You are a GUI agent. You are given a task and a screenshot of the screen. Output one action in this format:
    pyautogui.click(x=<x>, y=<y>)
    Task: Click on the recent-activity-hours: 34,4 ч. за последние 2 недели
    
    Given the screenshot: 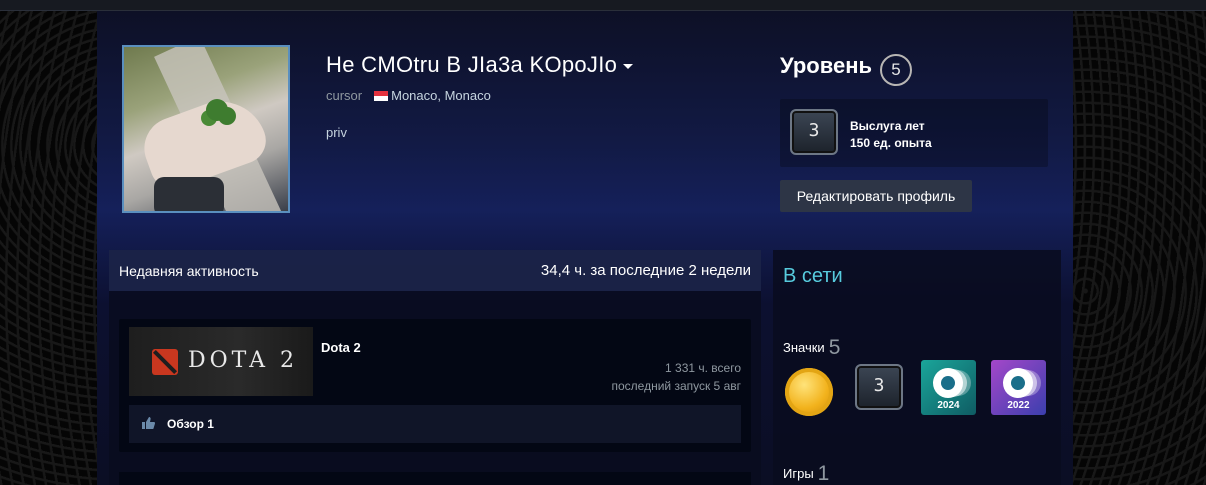 What is the action you would take?
    pyautogui.click(x=645, y=270)
    